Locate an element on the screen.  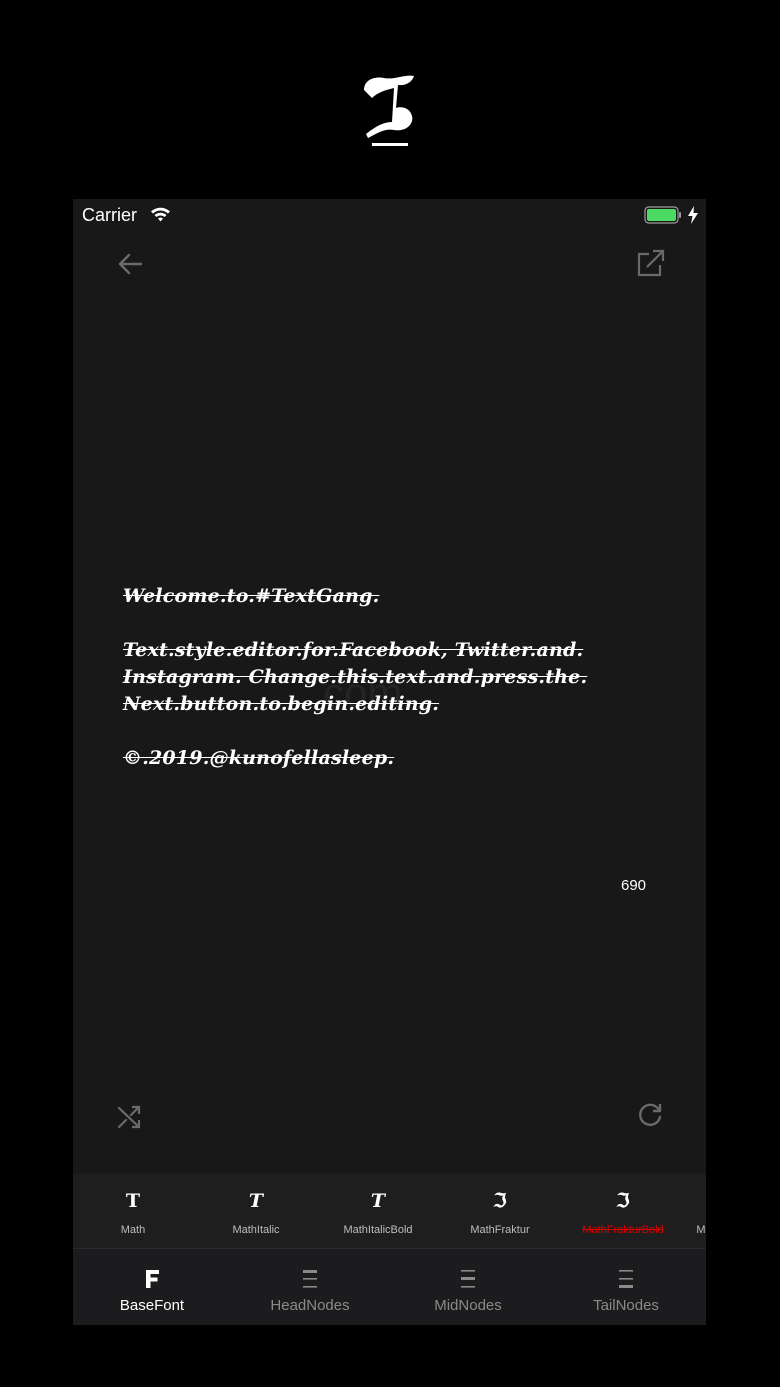
wifi-icon is located at coordinates (160, 214).